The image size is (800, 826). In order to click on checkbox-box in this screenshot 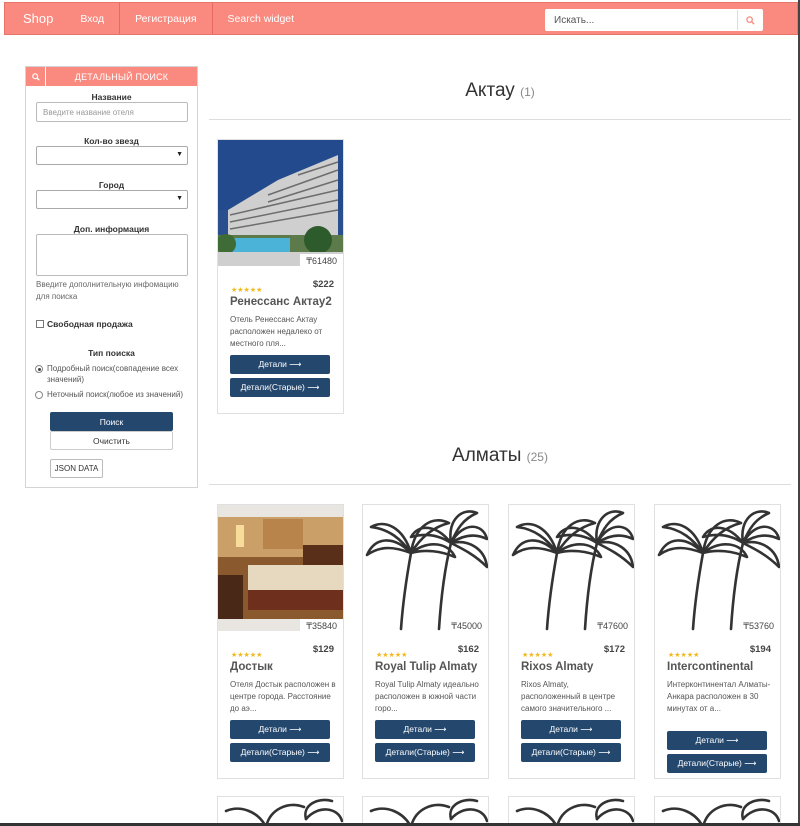, I will do `click(40, 324)`.